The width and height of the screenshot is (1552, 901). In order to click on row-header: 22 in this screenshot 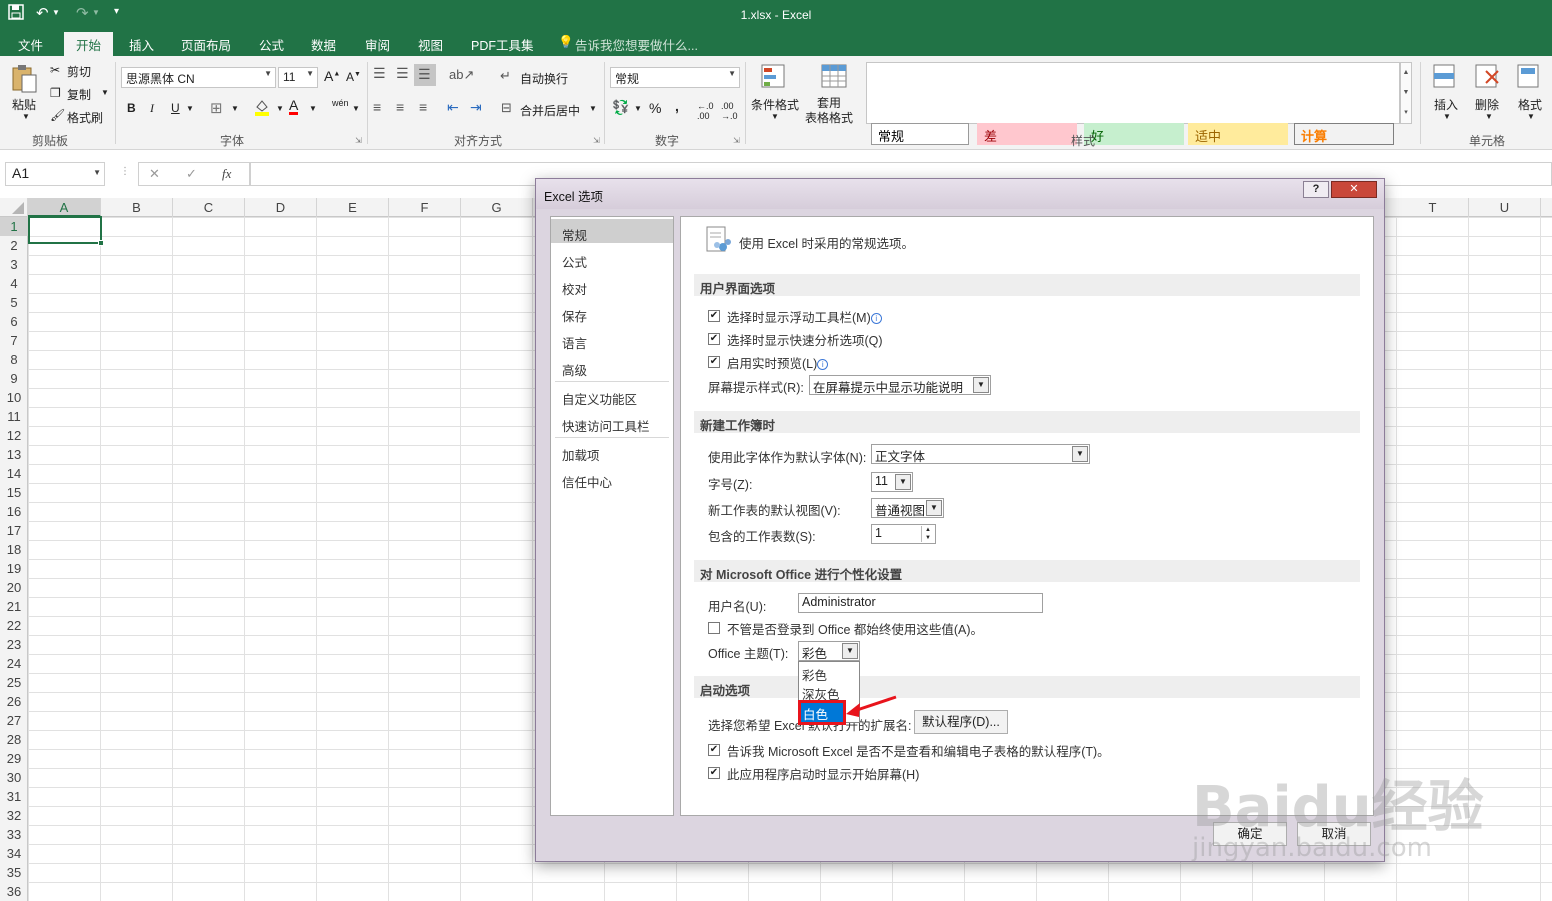, I will do `click(14, 625)`.